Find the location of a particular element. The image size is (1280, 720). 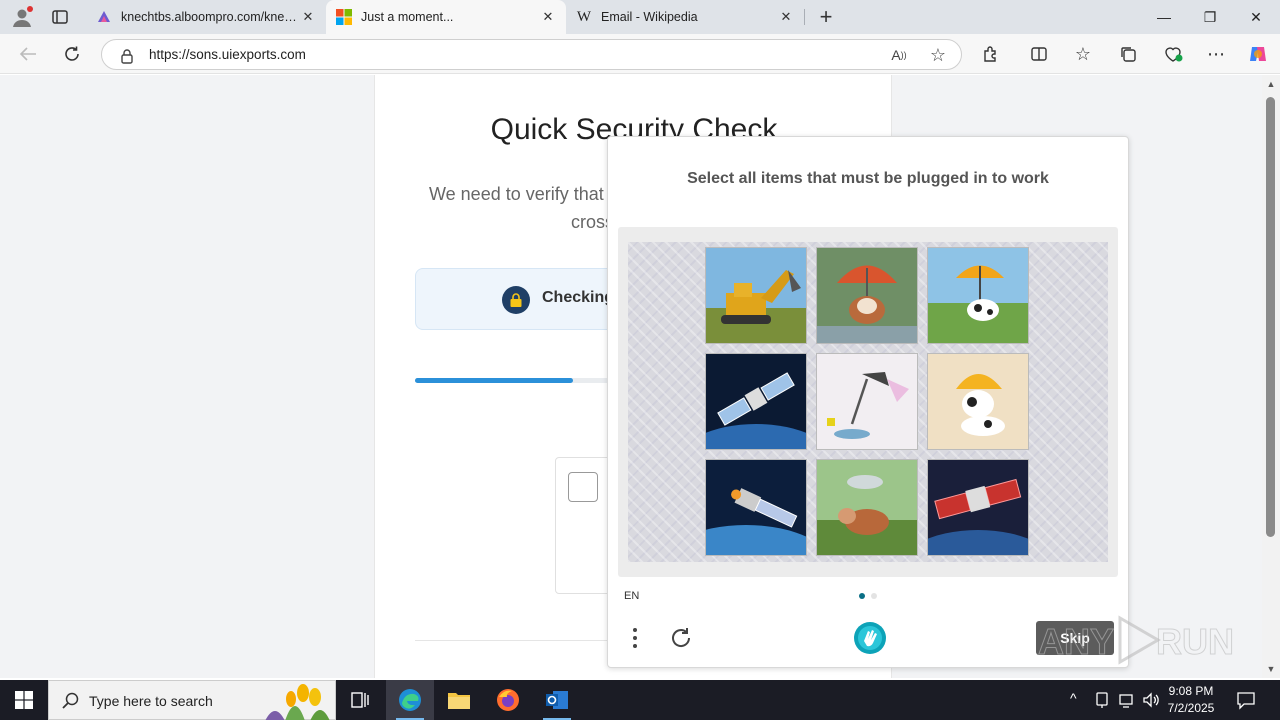

site-info-icon is located at coordinates (127, 56).